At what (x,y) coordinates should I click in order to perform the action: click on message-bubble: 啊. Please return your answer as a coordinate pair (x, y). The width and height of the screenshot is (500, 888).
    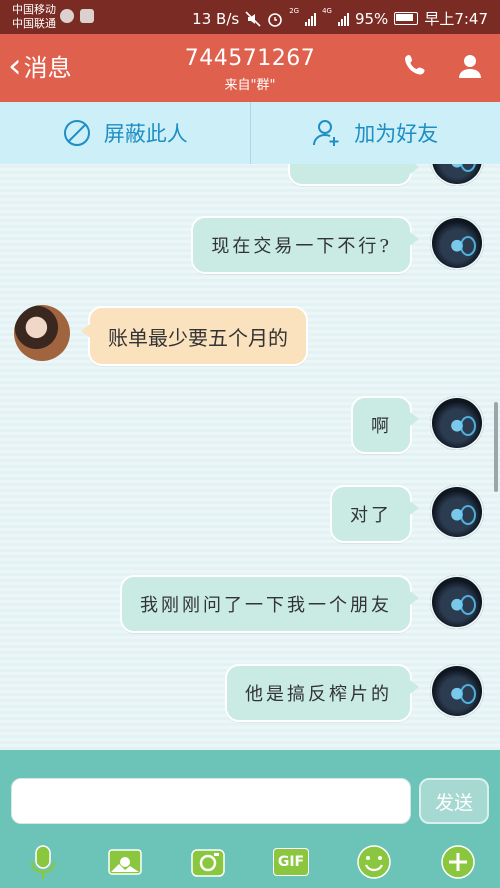
    Looking at the image, I should click on (385, 425).